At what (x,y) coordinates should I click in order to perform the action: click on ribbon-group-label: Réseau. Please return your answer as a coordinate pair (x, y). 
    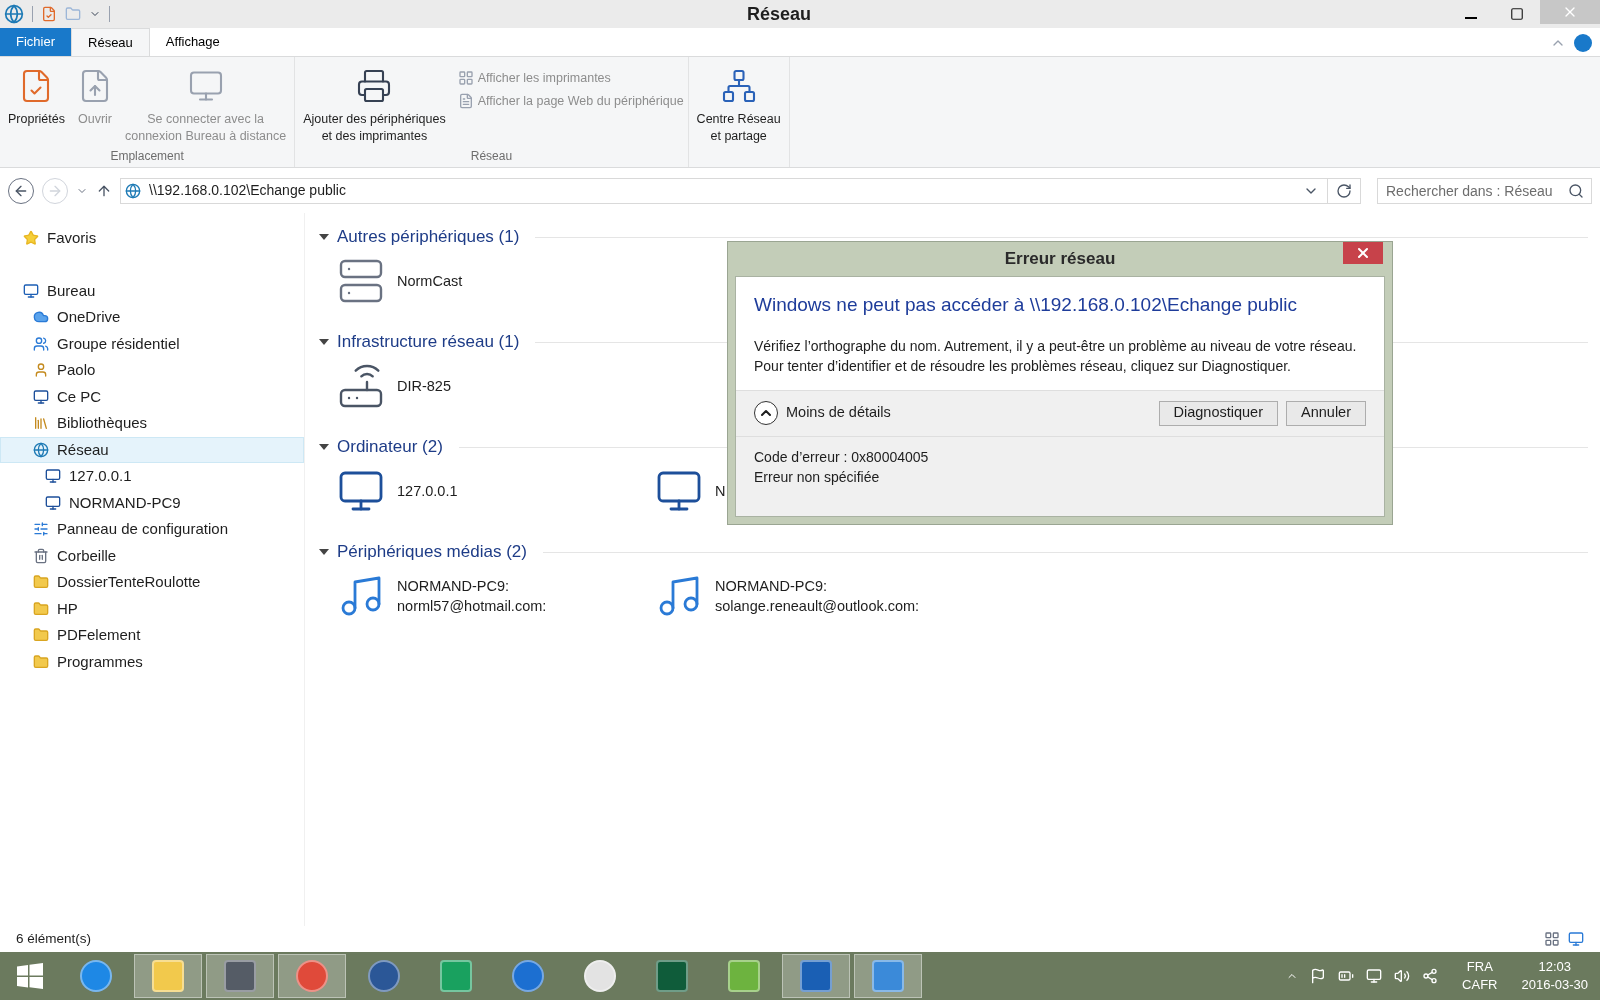
    Looking at the image, I should click on (491, 156).